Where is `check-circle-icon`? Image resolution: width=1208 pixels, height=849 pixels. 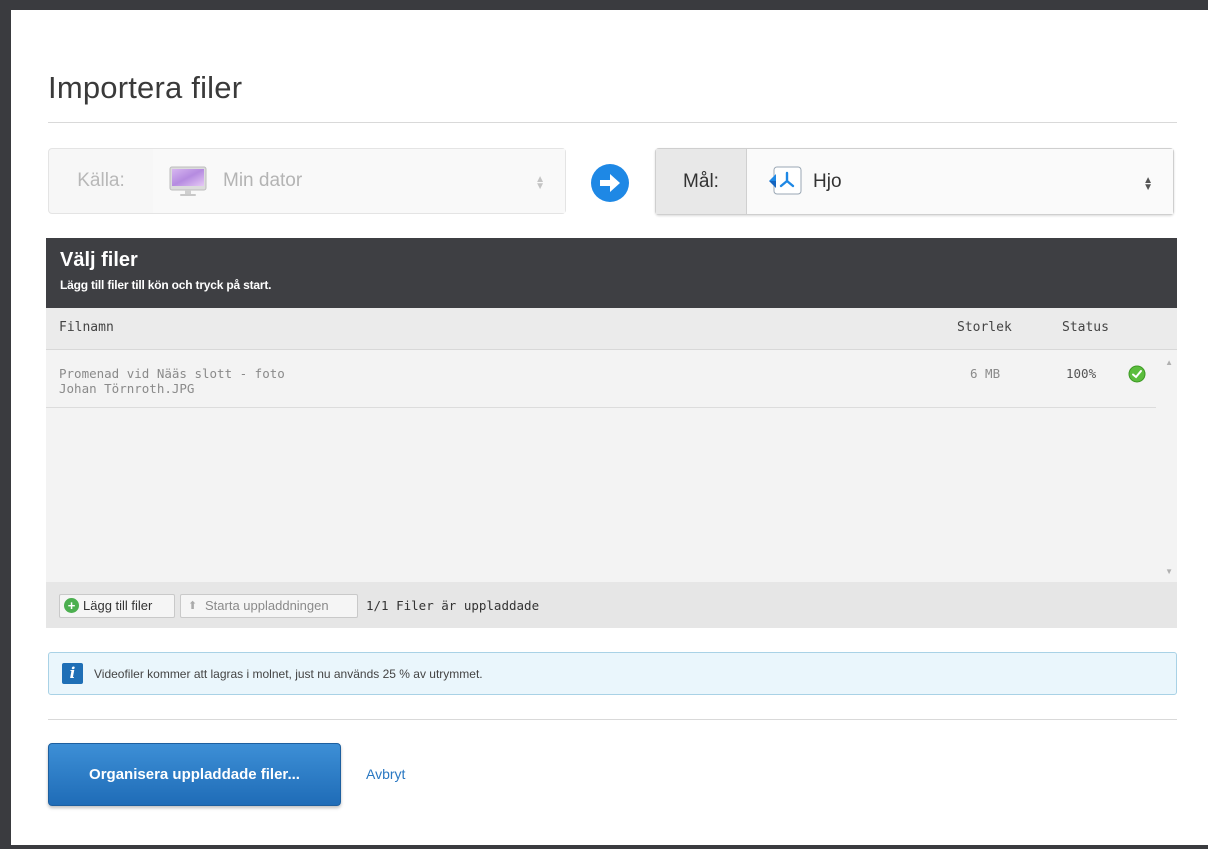
check-circle-icon is located at coordinates (1137, 374).